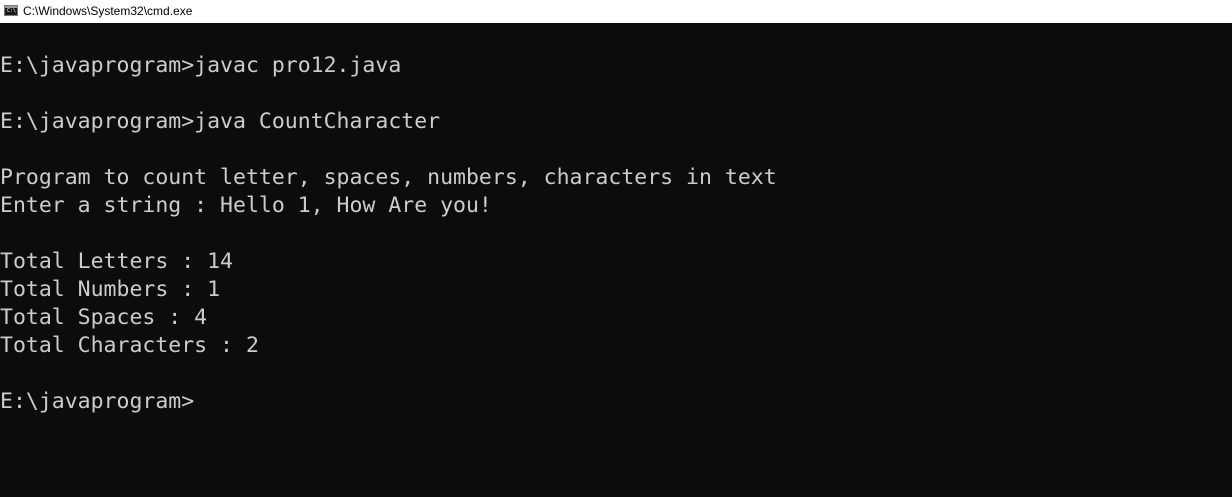 Image resolution: width=1232 pixels, height=497 pixels. I want to click on console-line: Total Spaces : 4, so click(104, 317).